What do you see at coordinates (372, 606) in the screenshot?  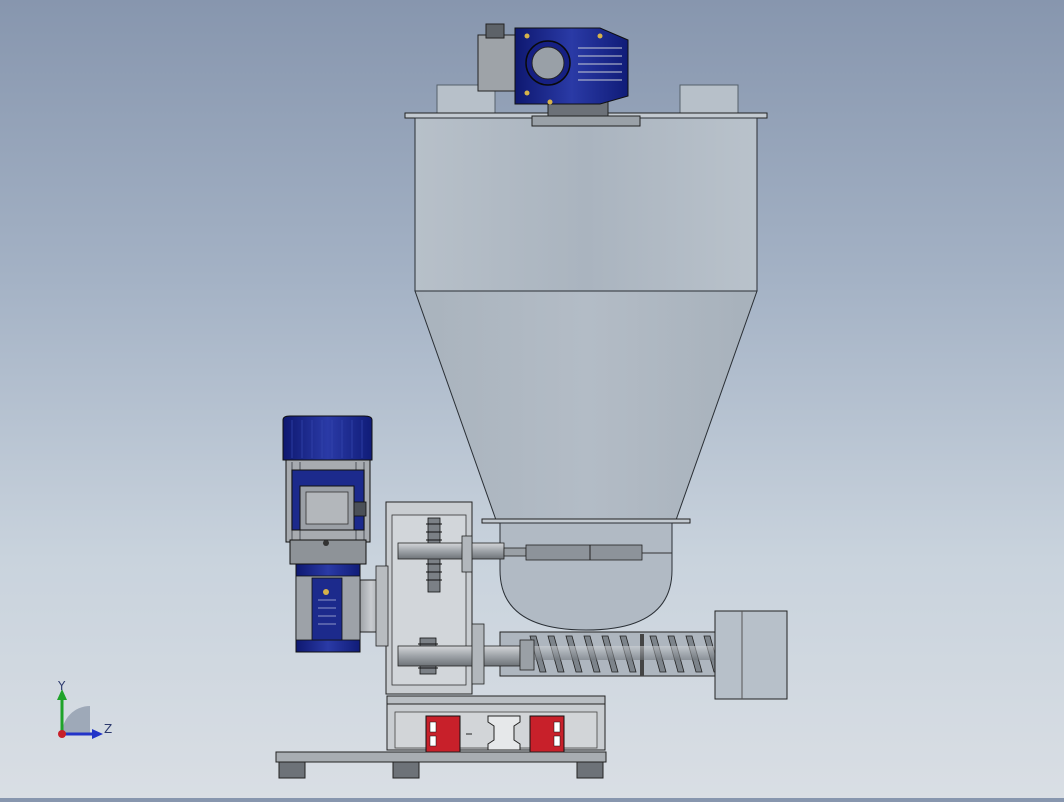 I see `motor-adapter` at bounding box center [372, 606].